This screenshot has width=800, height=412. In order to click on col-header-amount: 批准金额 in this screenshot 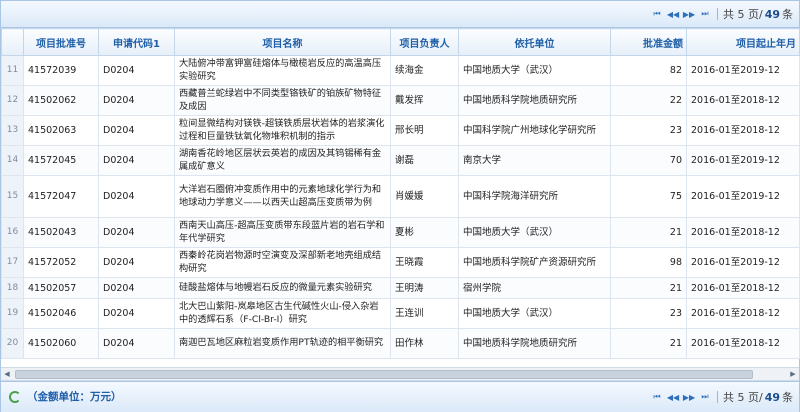, I will do `click(648, 42)`.